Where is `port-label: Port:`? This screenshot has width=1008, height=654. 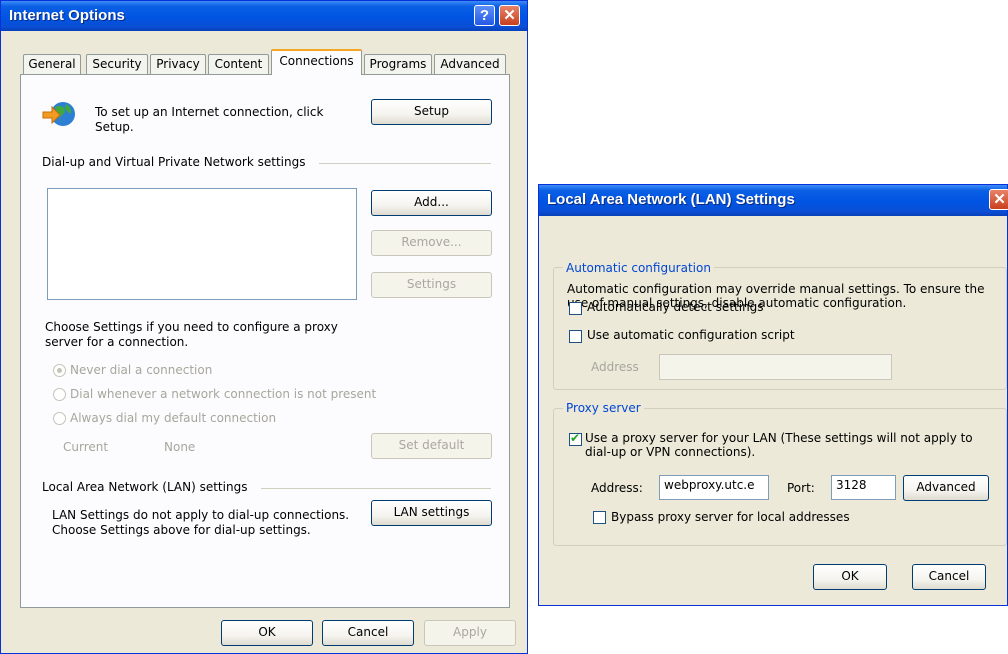 port-label: Port: is located at coordinates (801, 488).